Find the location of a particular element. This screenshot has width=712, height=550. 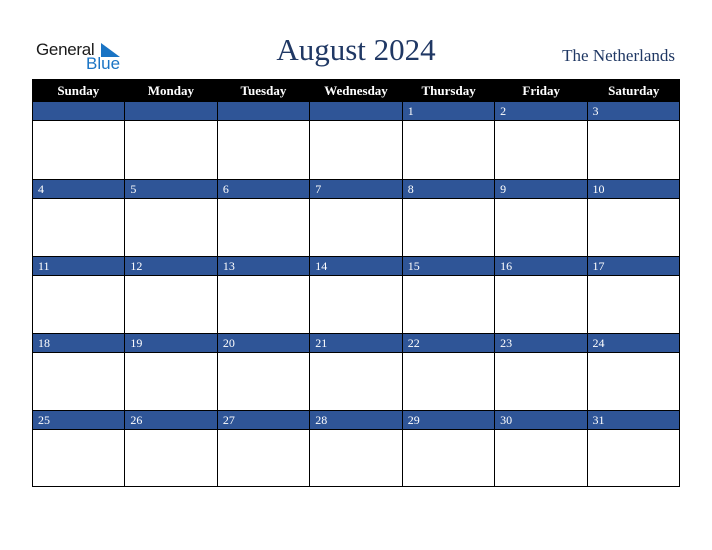

week-row: 4 5 6 7 8 9 10 is located at coordinates (356, 217).